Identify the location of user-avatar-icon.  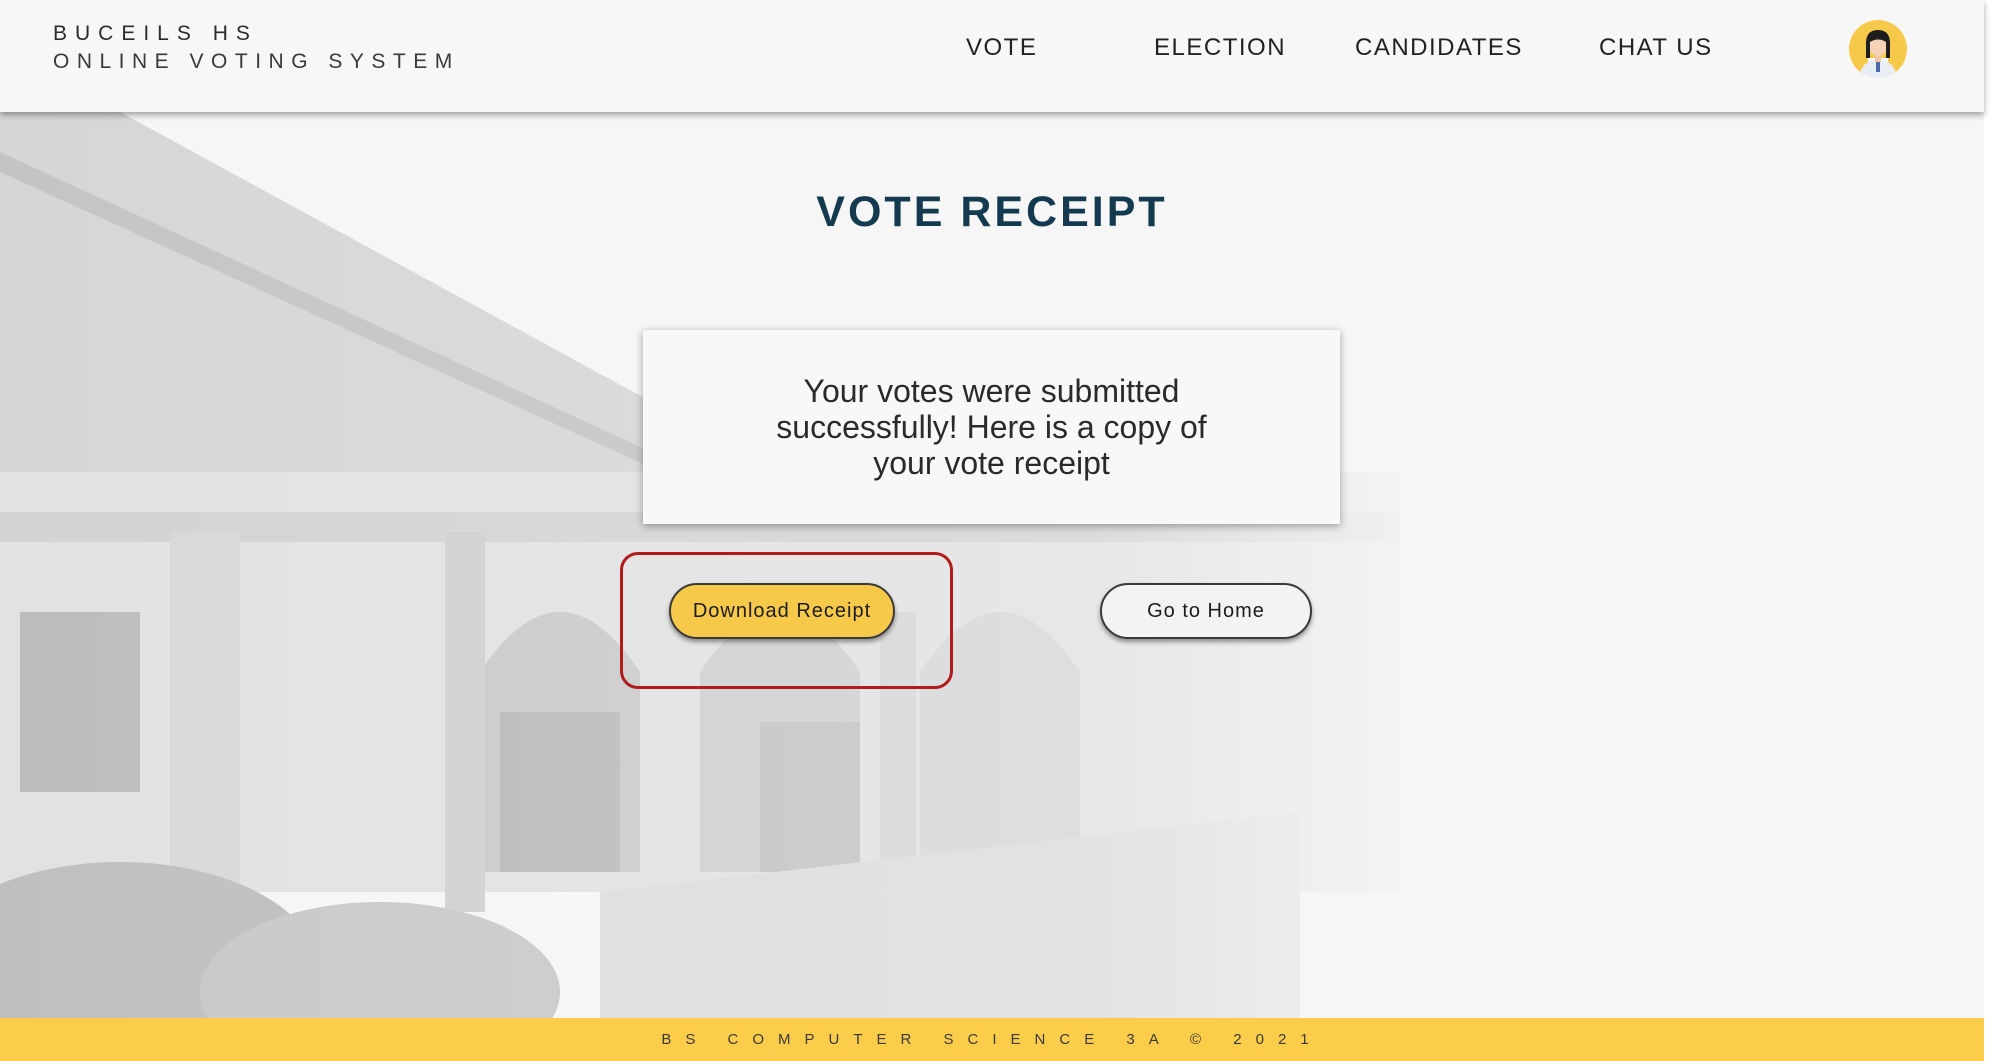
(1878, 49).